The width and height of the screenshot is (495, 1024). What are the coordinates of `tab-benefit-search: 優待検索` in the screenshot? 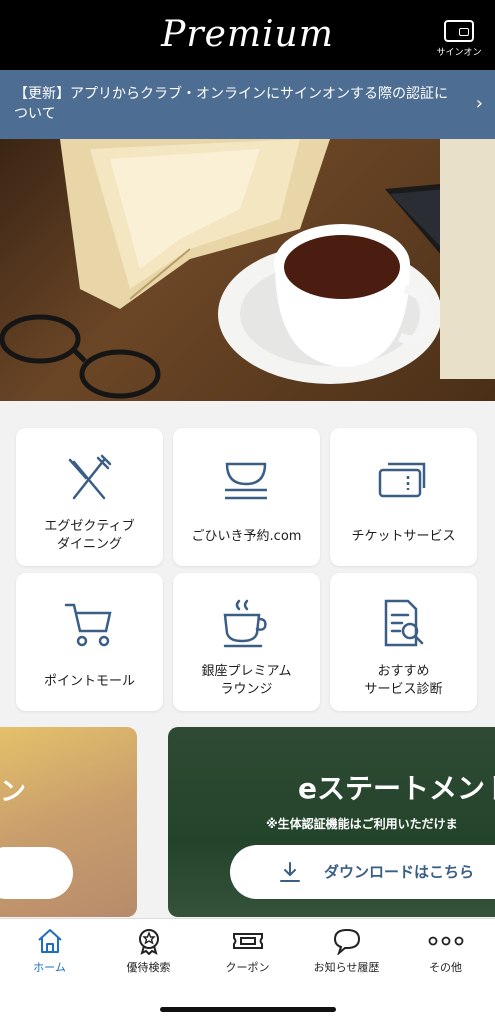 It's located at (148, 951).